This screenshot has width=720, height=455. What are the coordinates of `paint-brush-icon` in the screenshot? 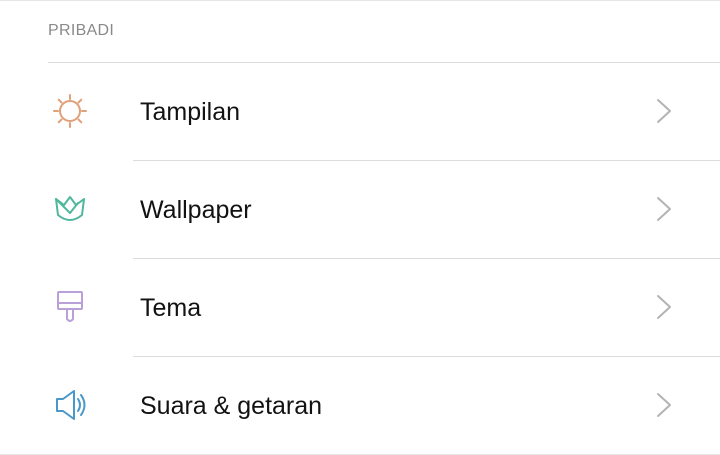 It's located at (70, 307).